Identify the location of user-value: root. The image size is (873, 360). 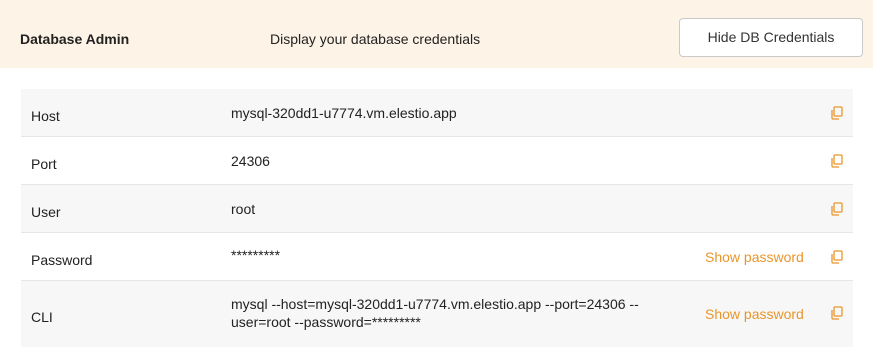
(243, 209).